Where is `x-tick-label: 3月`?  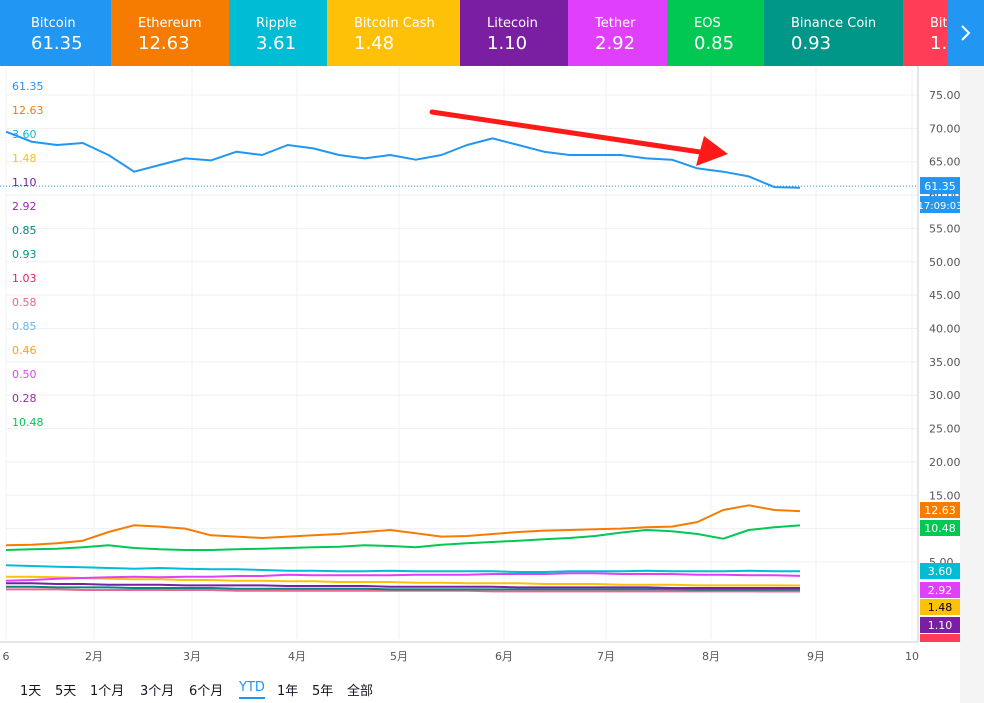 x-tick-label: 3月 is located at coordinates (192, 656).